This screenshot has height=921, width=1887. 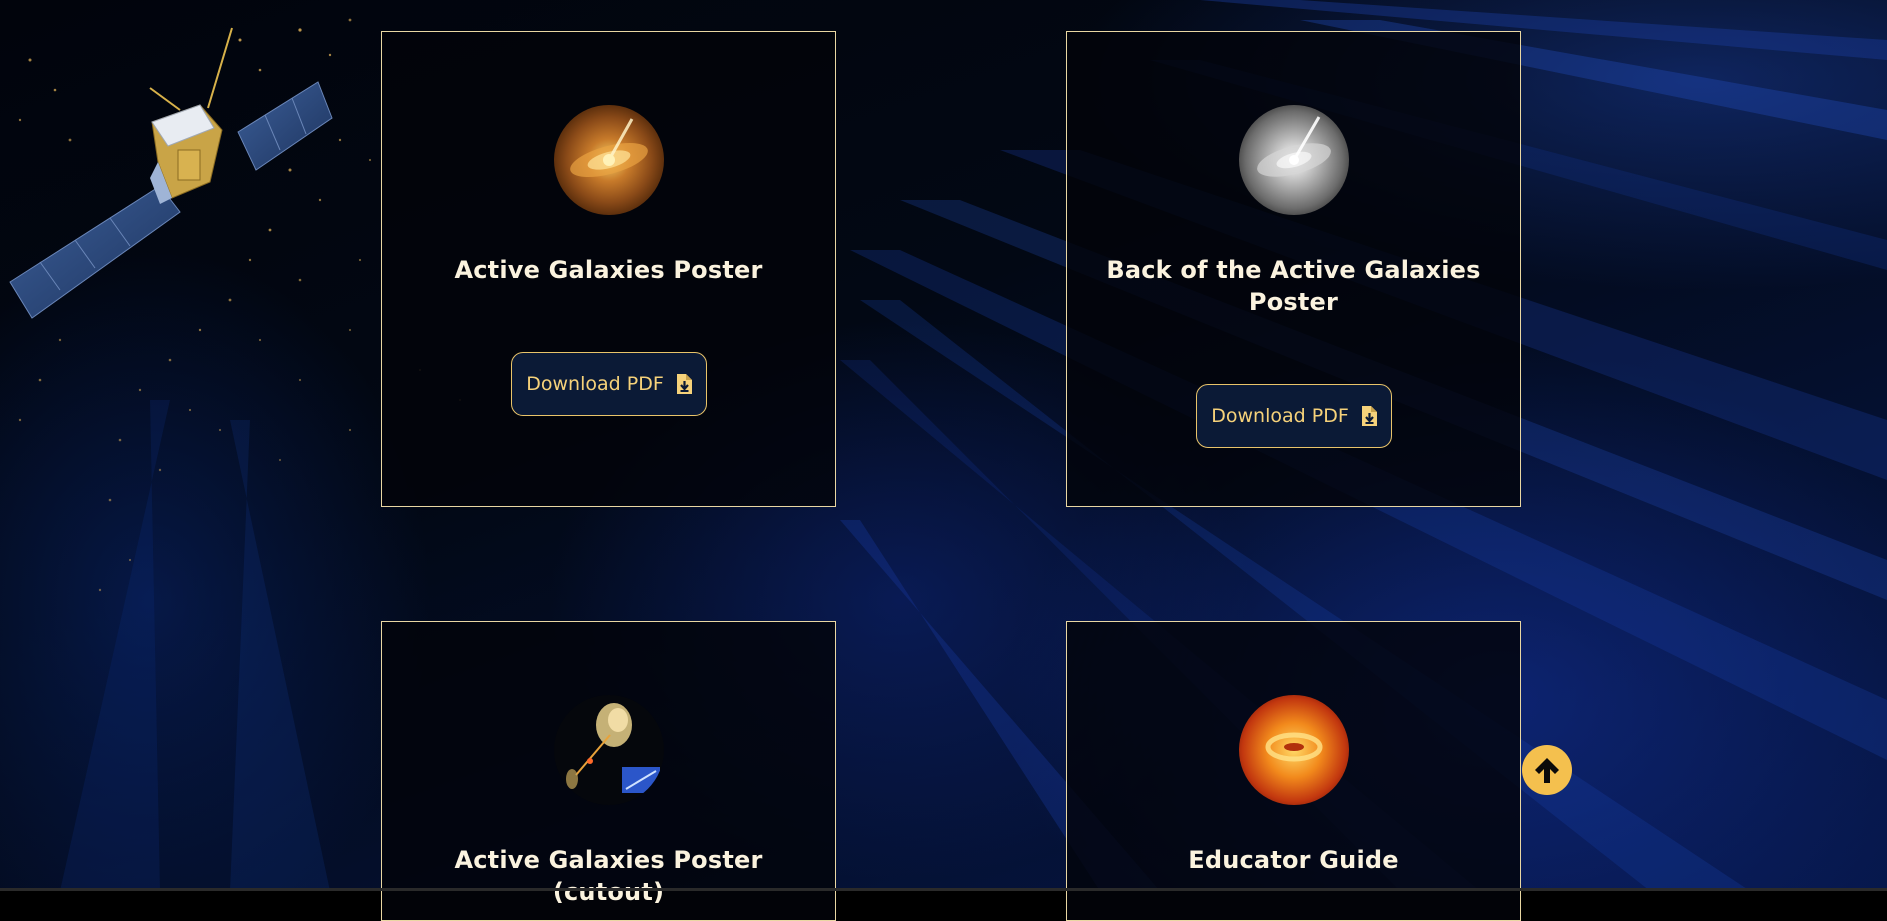 I want to click on card-title: Educator Guide, so click(x=1293, y=860).